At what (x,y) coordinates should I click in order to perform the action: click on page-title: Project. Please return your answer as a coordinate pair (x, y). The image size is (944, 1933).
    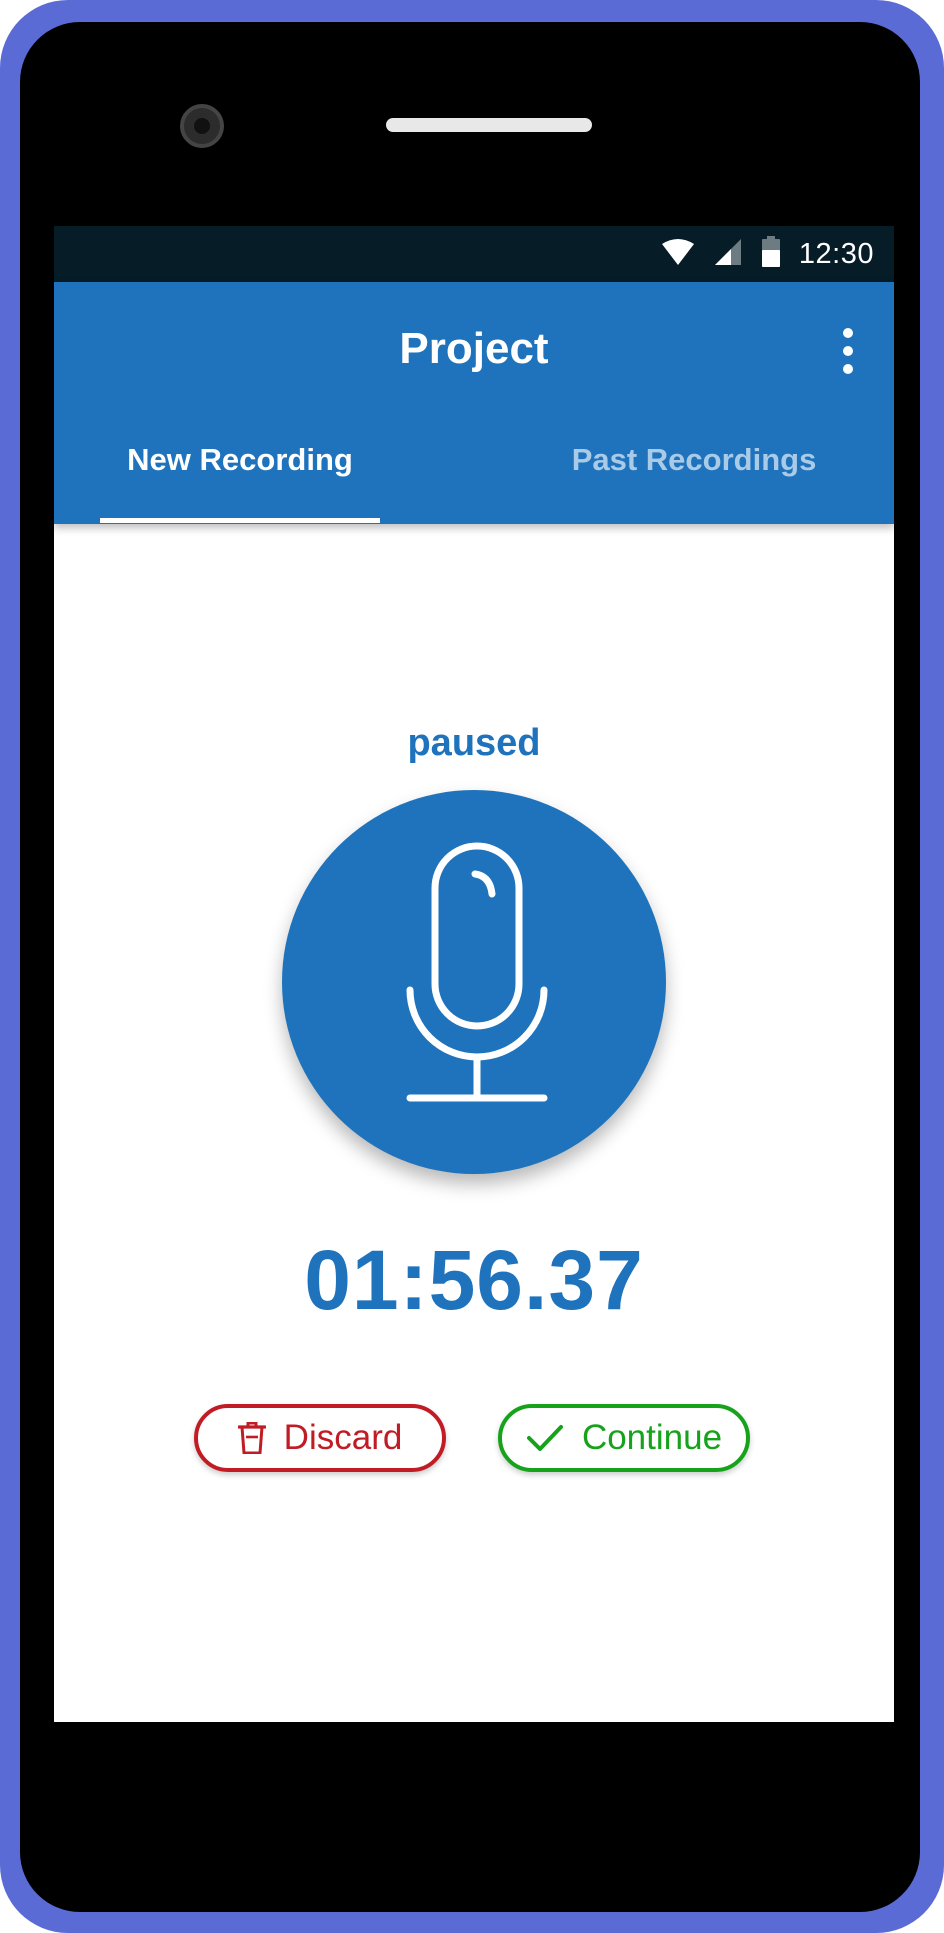
    Looking at the image, I should click on (474, 348).